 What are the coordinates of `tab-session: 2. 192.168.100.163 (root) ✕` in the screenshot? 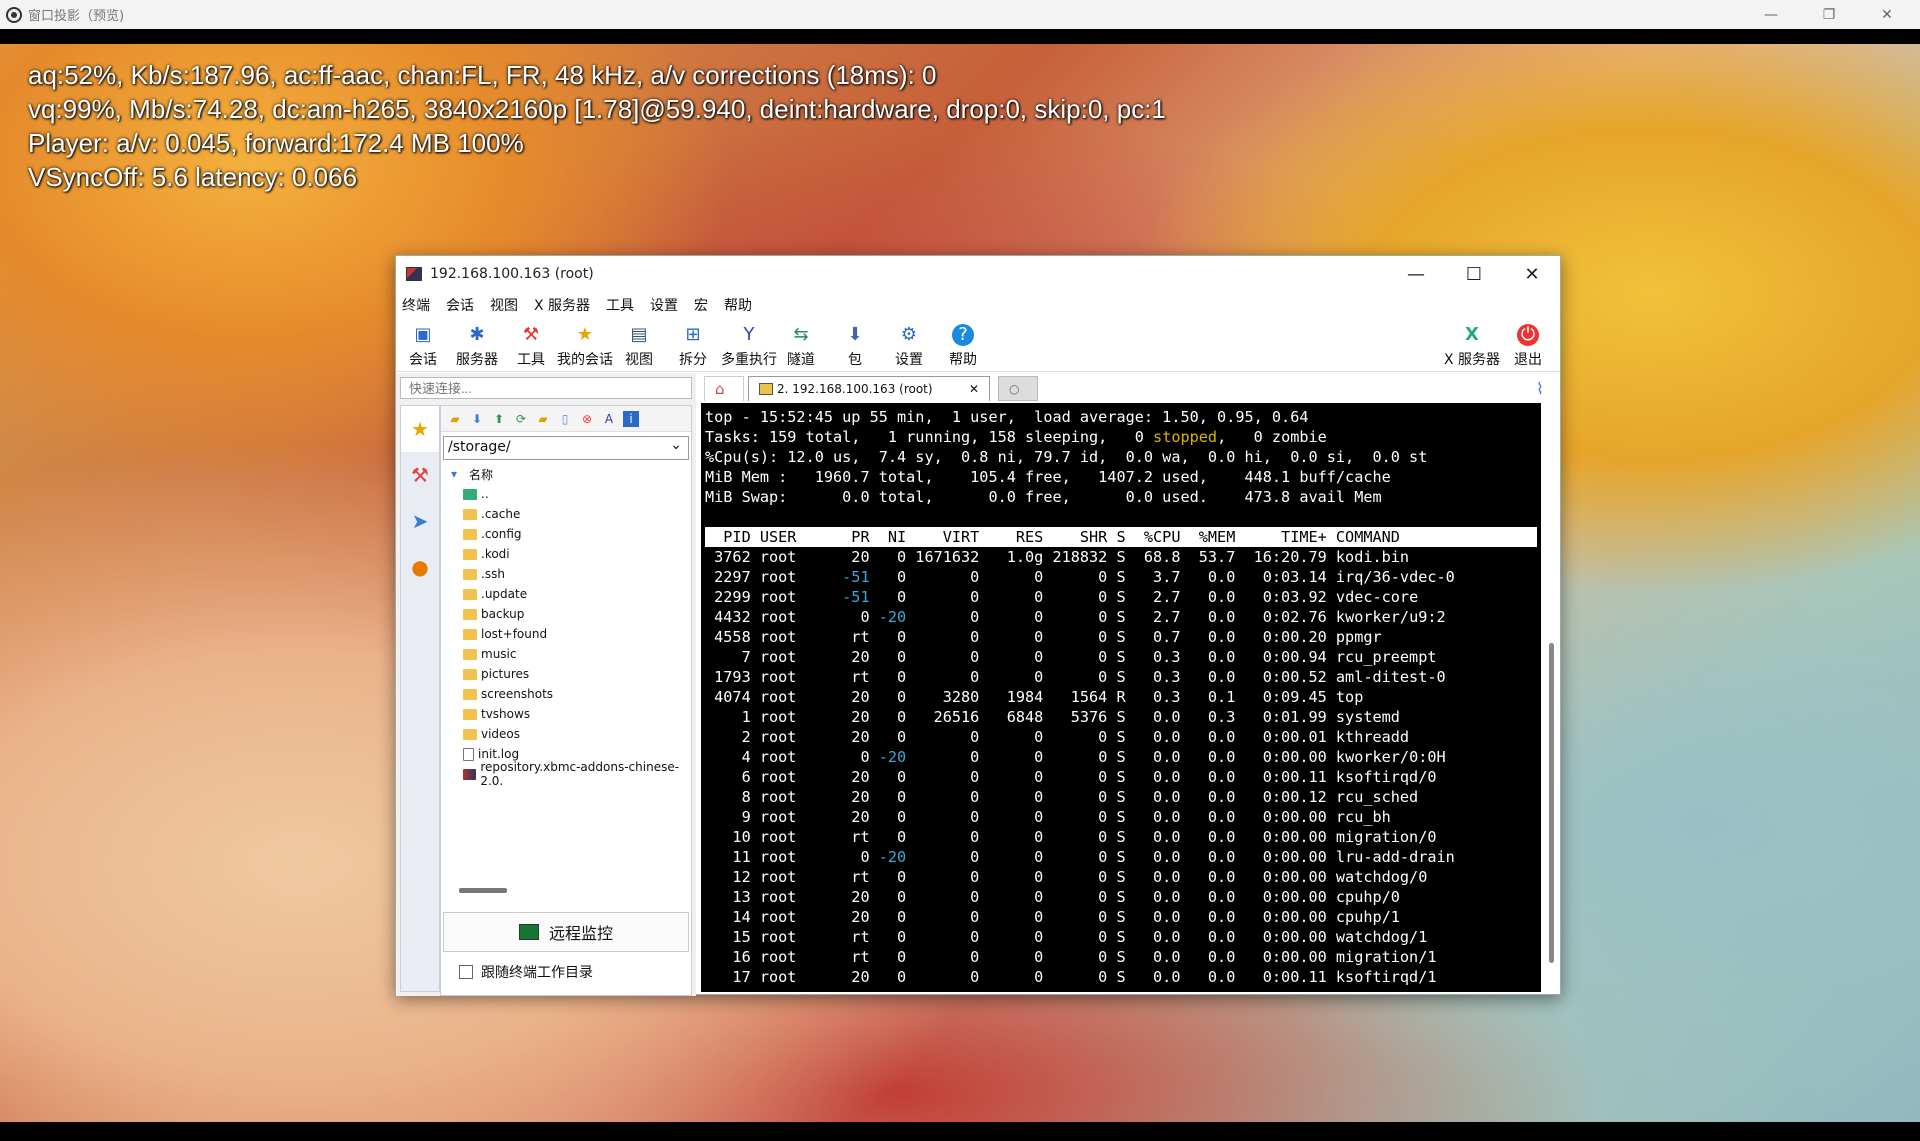 It's located at (869, 388).